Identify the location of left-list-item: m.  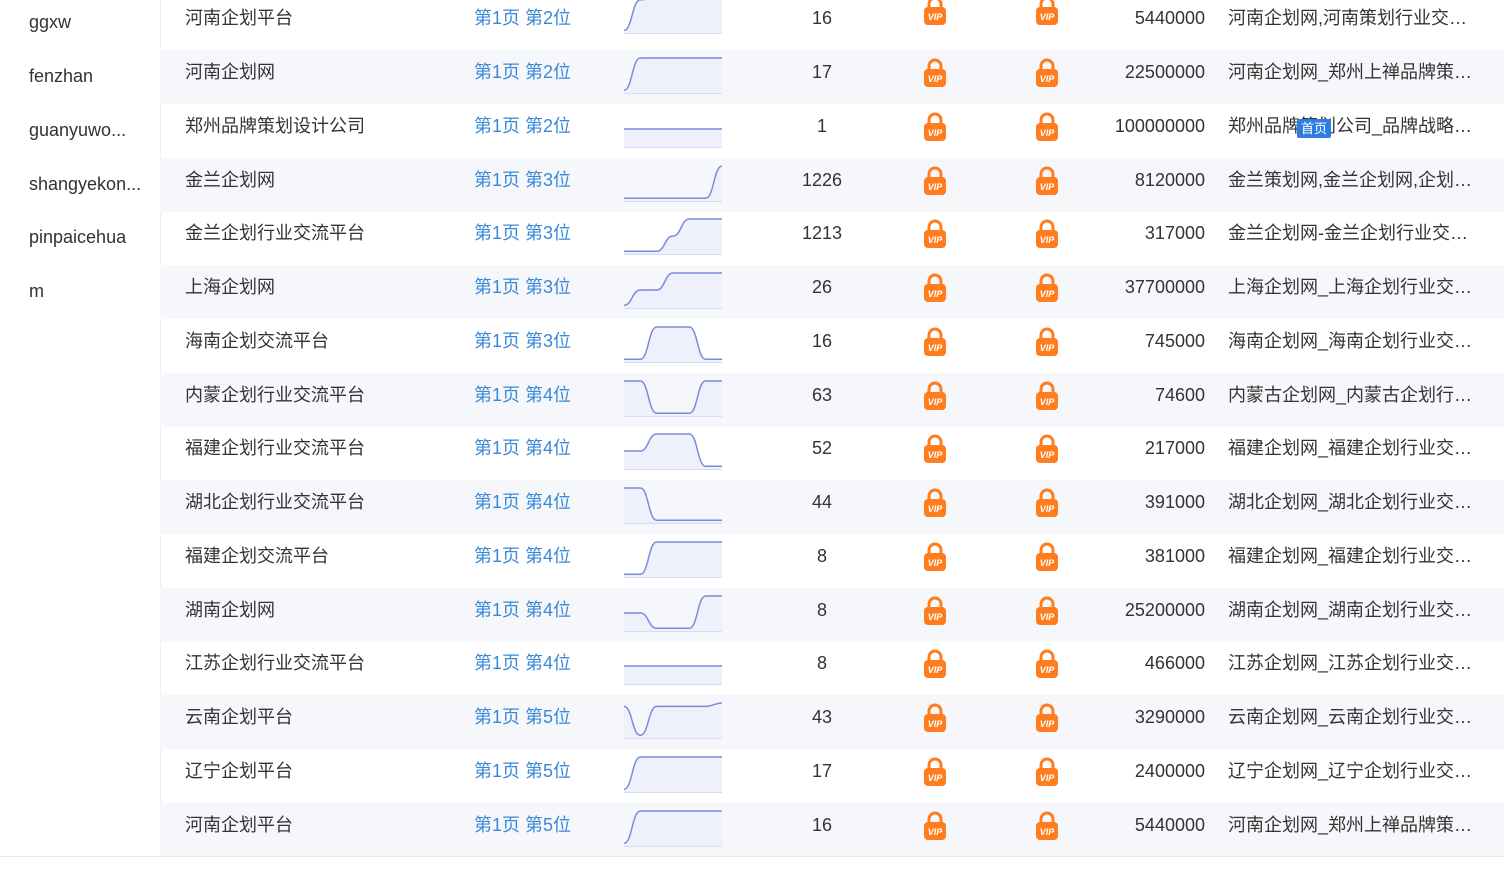
(91, 291).